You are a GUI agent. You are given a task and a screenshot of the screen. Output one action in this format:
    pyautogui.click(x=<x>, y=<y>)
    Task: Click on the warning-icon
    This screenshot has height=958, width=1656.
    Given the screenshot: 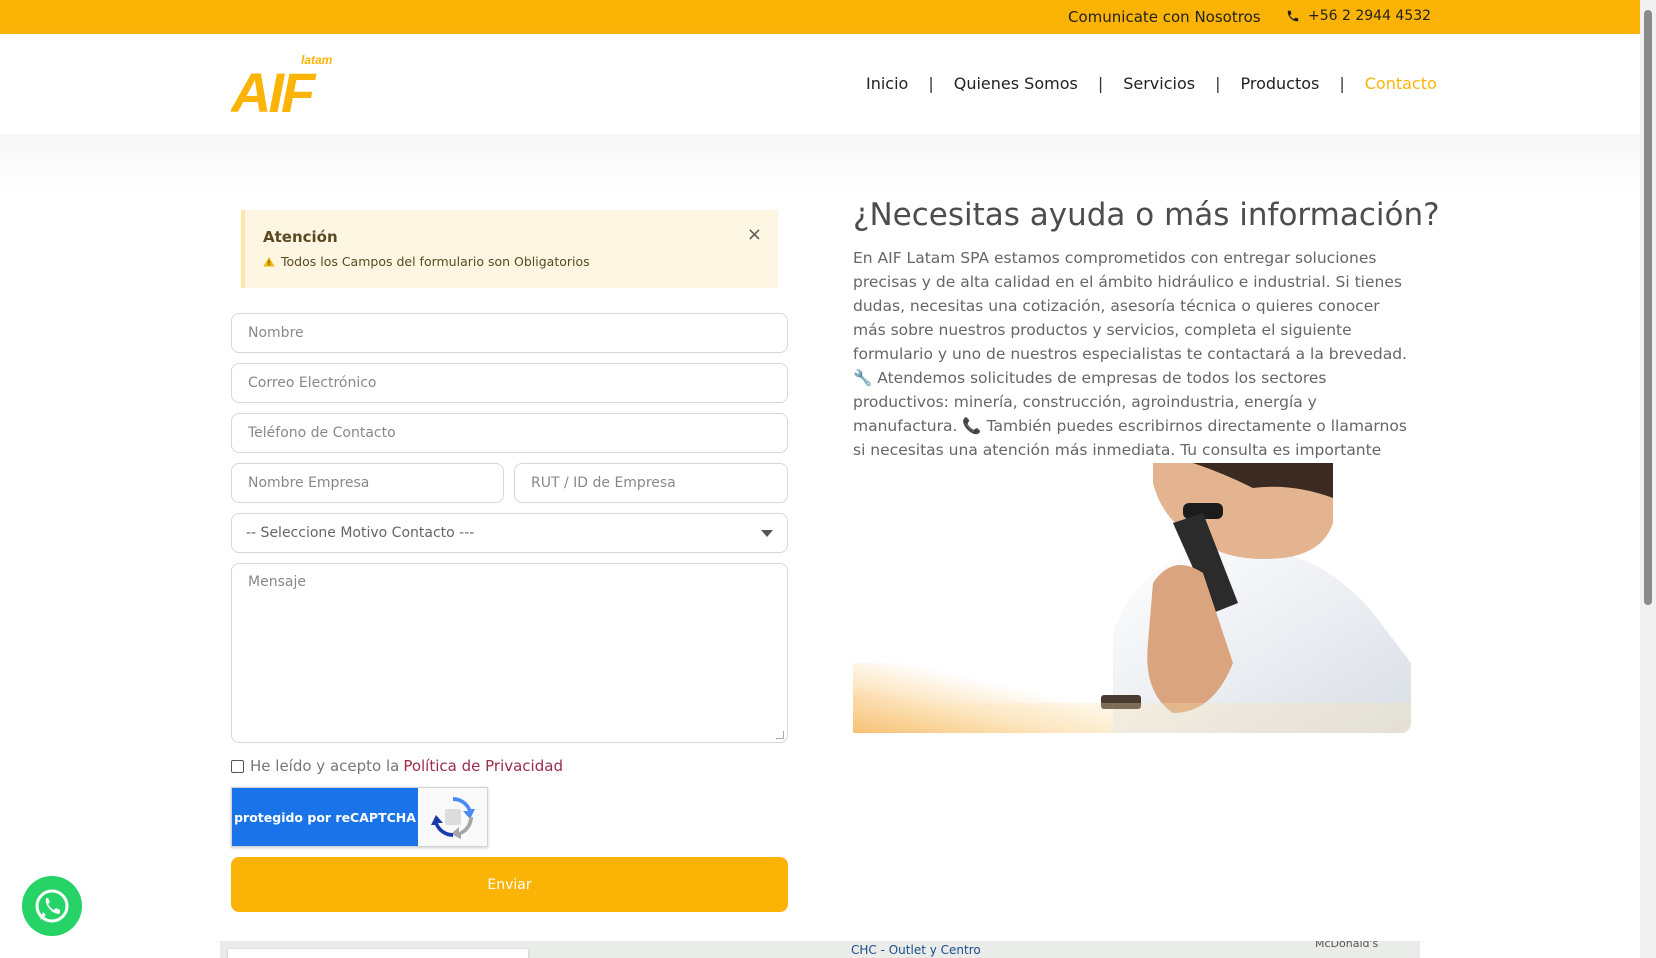 What is the action you would take?
    pyautogui.click(x=269, y=261)
    